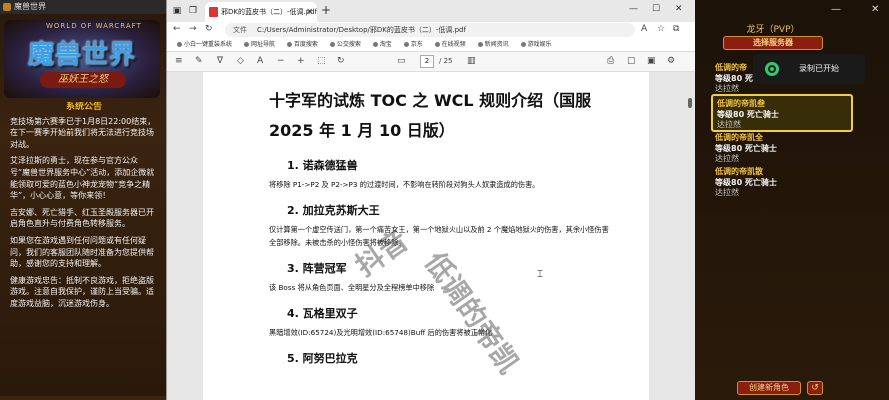 The image size is (889, 400). I want to click on bookmark-item: 小白一键重装系统, so click(204, 45).